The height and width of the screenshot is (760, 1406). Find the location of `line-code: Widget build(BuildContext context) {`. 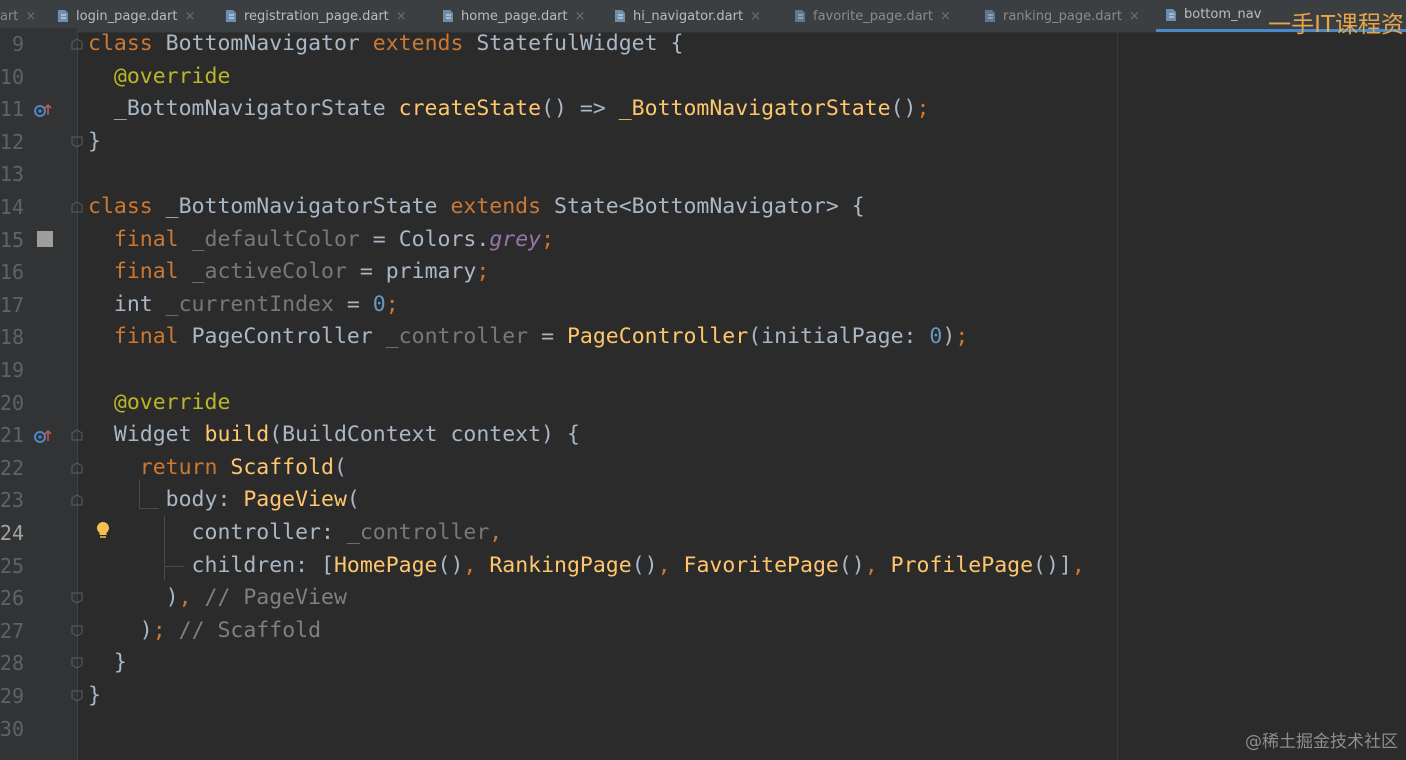

line-code: Widget build(BuildContext context) { is located at coordinates (334, 435).